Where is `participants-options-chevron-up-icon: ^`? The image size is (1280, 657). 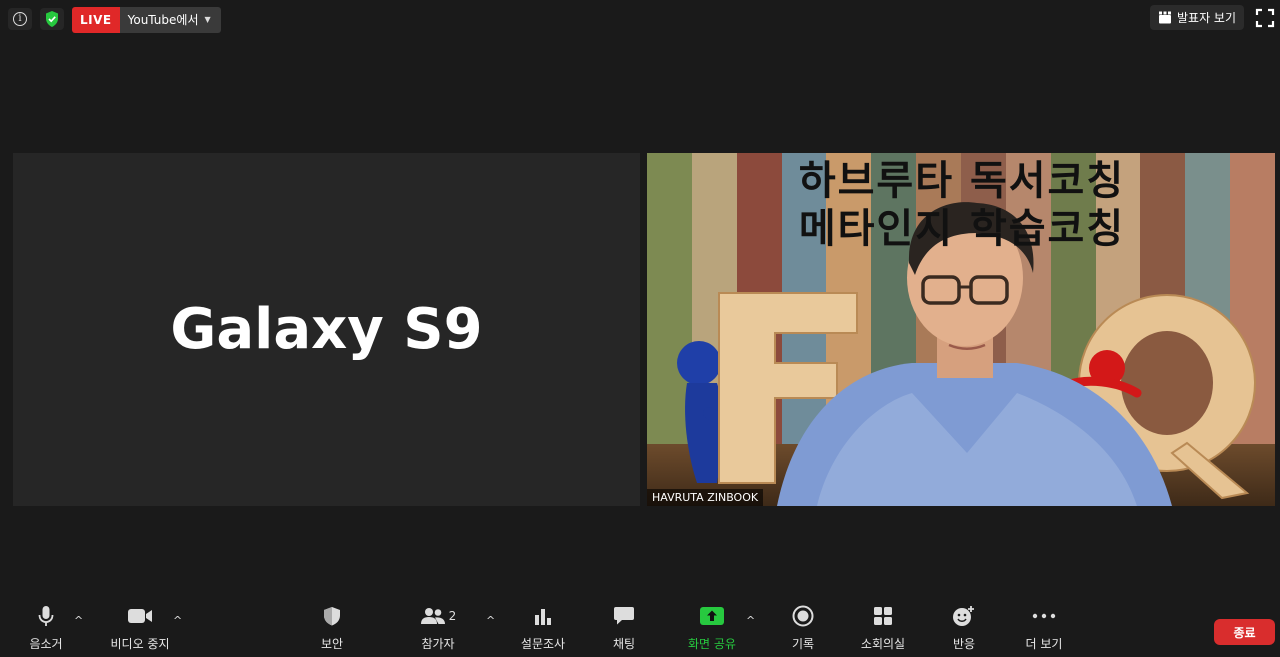
participants-options-chevron-up-icon: ^ is located at coordinates (490, 620).